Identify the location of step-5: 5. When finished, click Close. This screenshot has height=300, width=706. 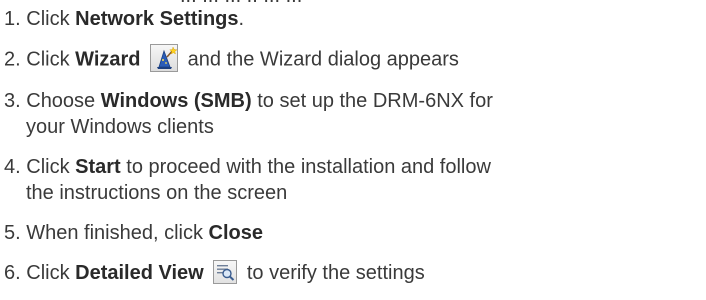
(354, 233).